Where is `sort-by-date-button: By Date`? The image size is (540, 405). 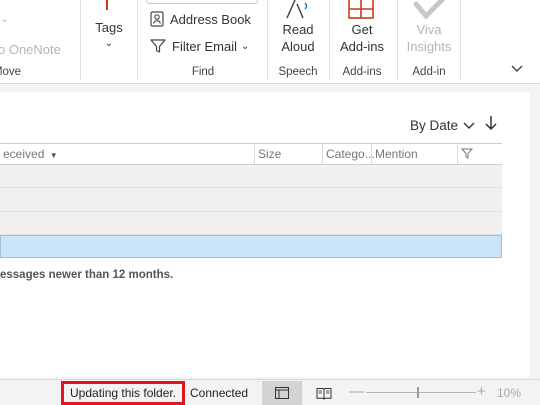 sort-by-date-button: By Date is located at coordinates (442, 125).